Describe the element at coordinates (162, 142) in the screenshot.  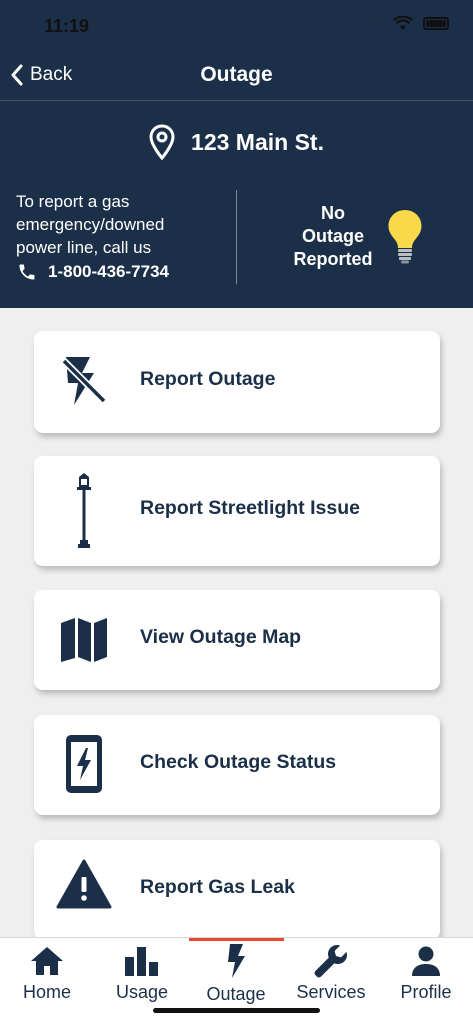
I see `location-pin-icon` at that location.